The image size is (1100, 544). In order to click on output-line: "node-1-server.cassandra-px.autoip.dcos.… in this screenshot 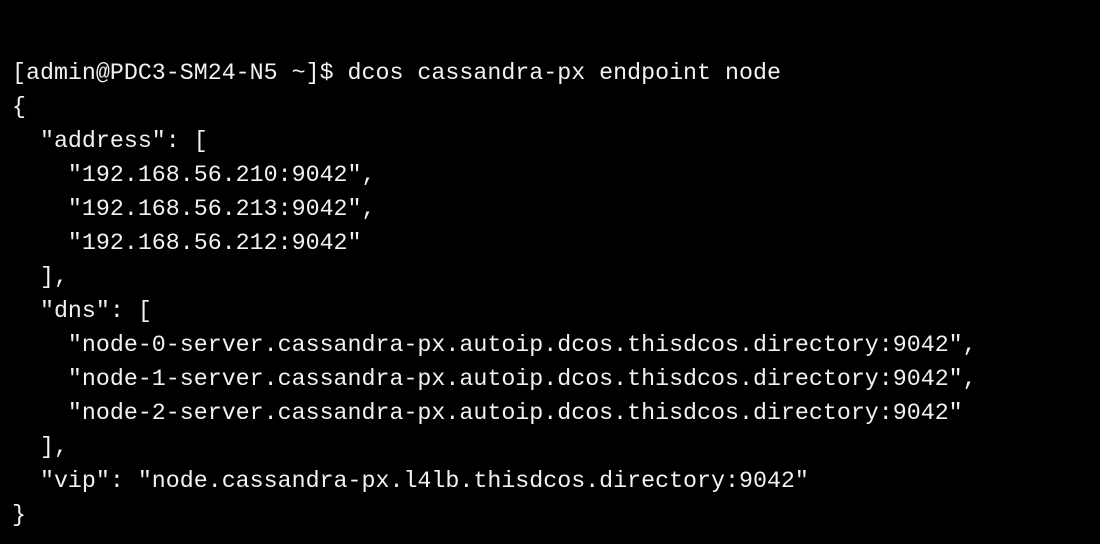, I will do `click(494, 379)`.